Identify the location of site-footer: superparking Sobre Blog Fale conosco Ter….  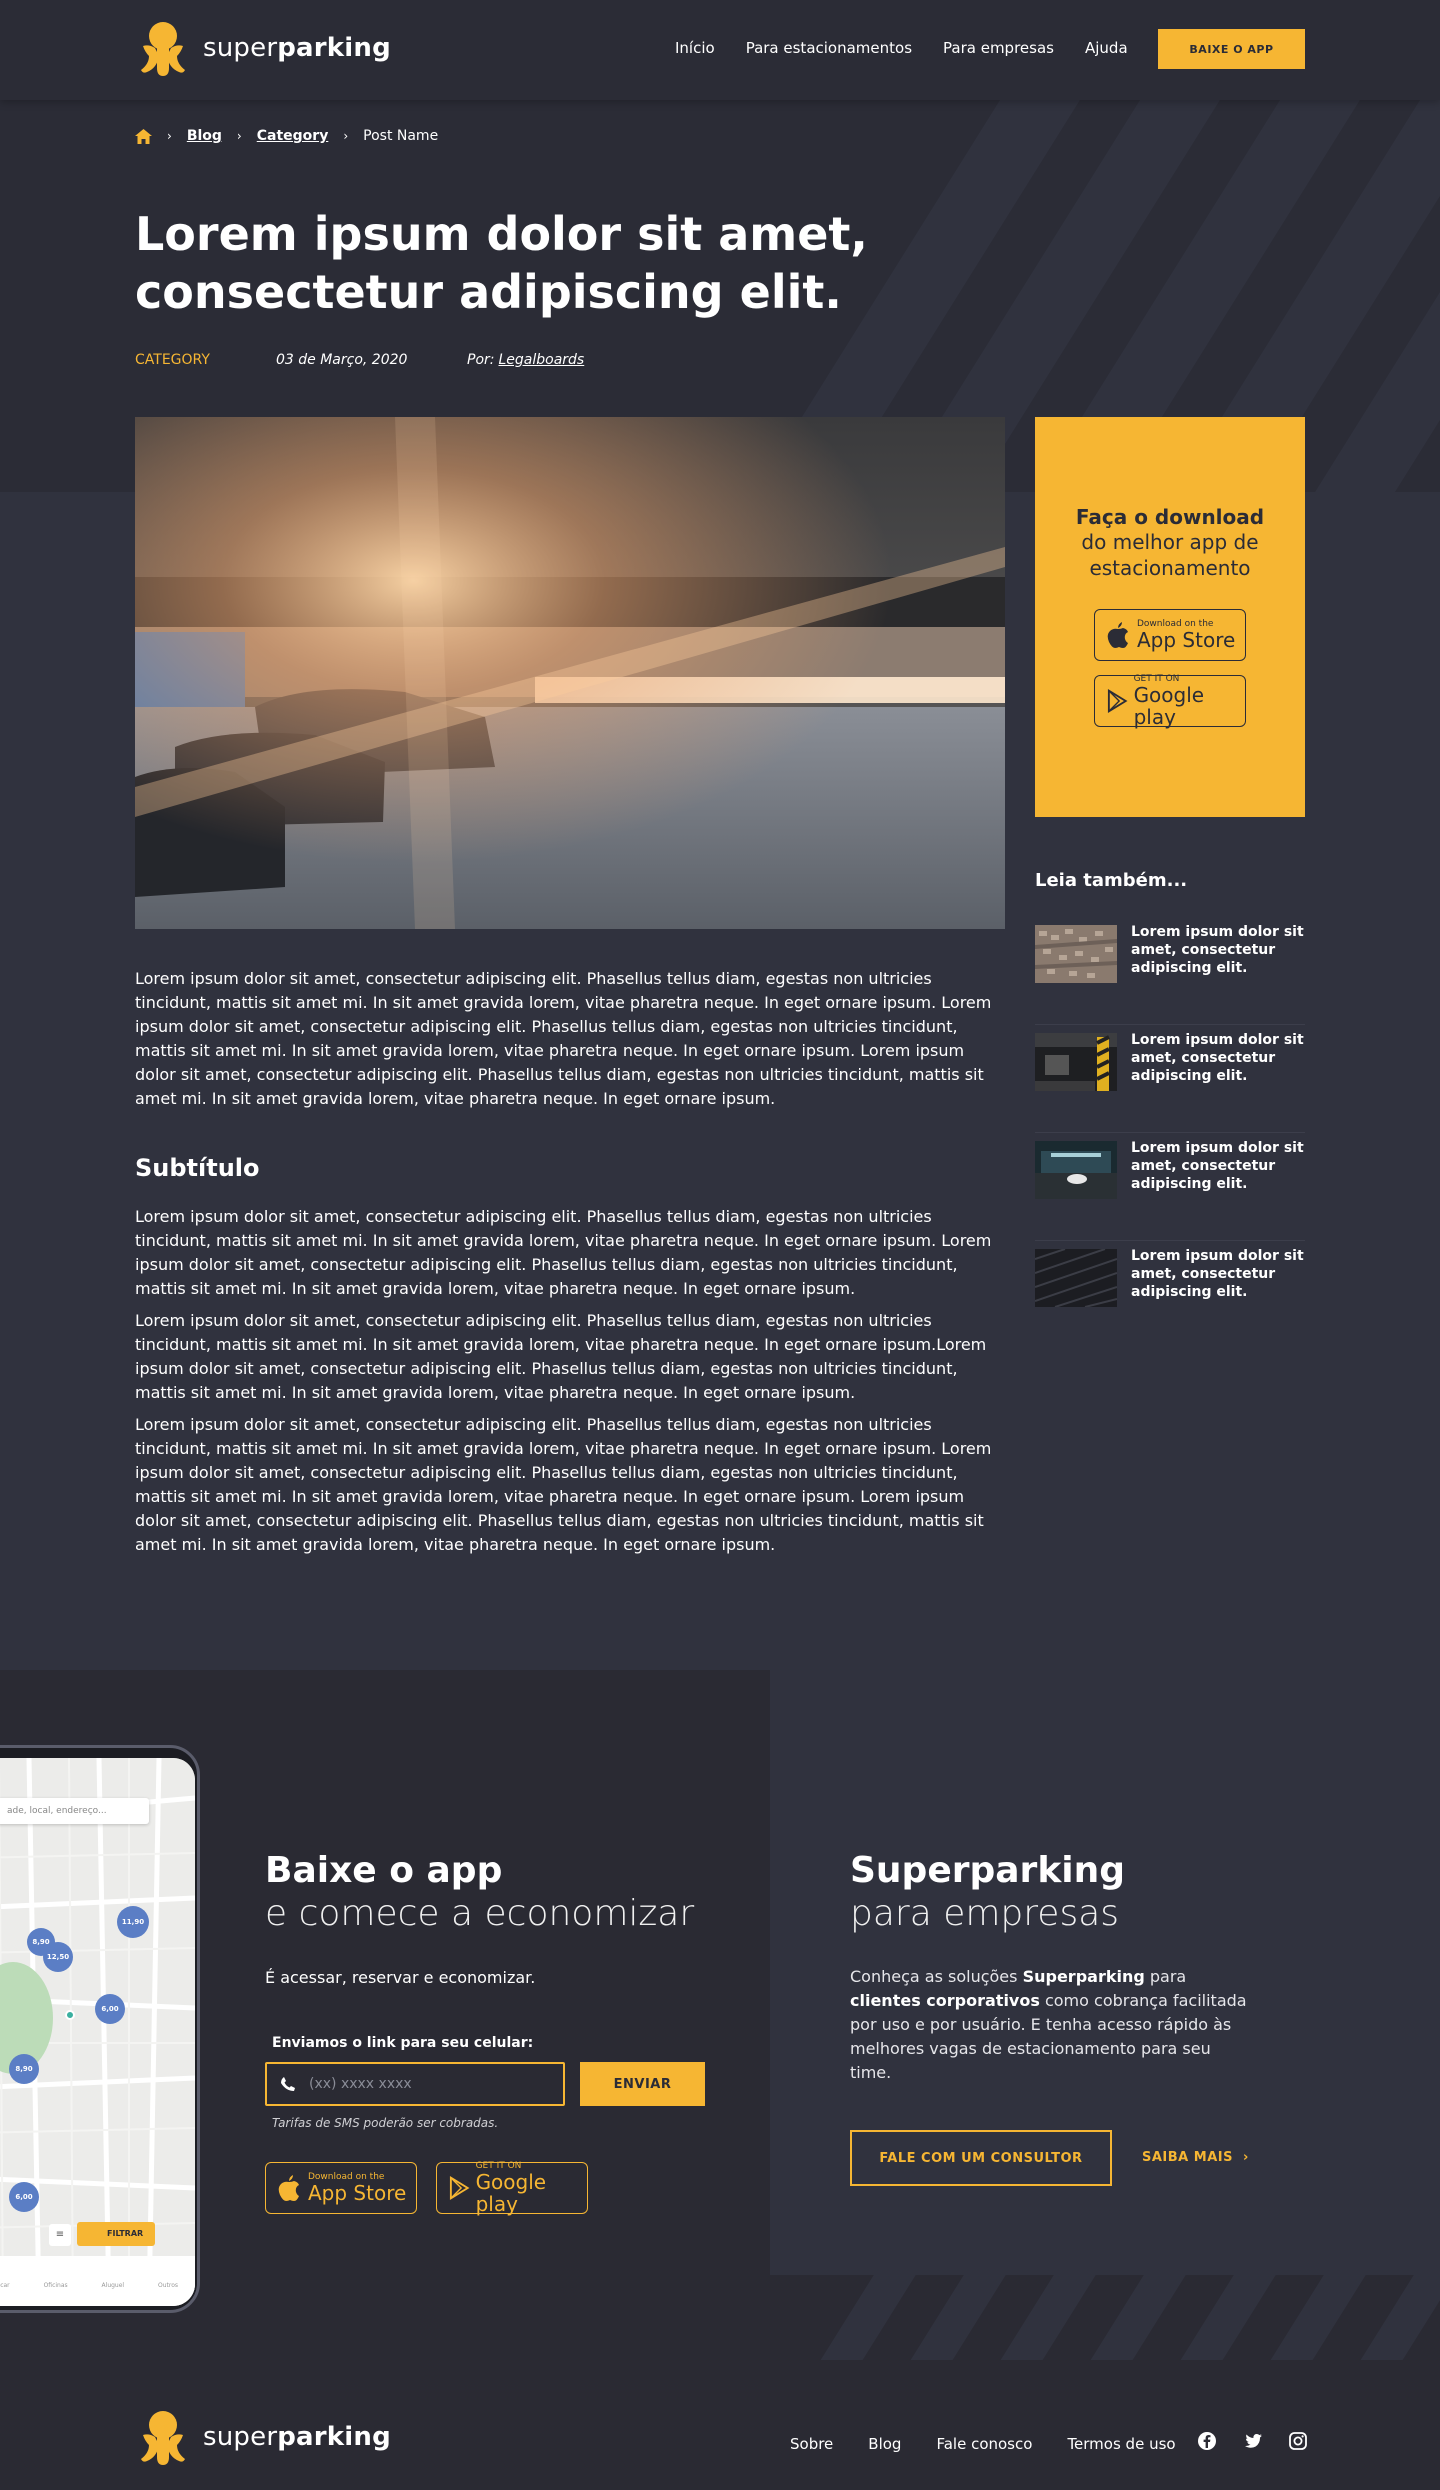
(720, 2425).